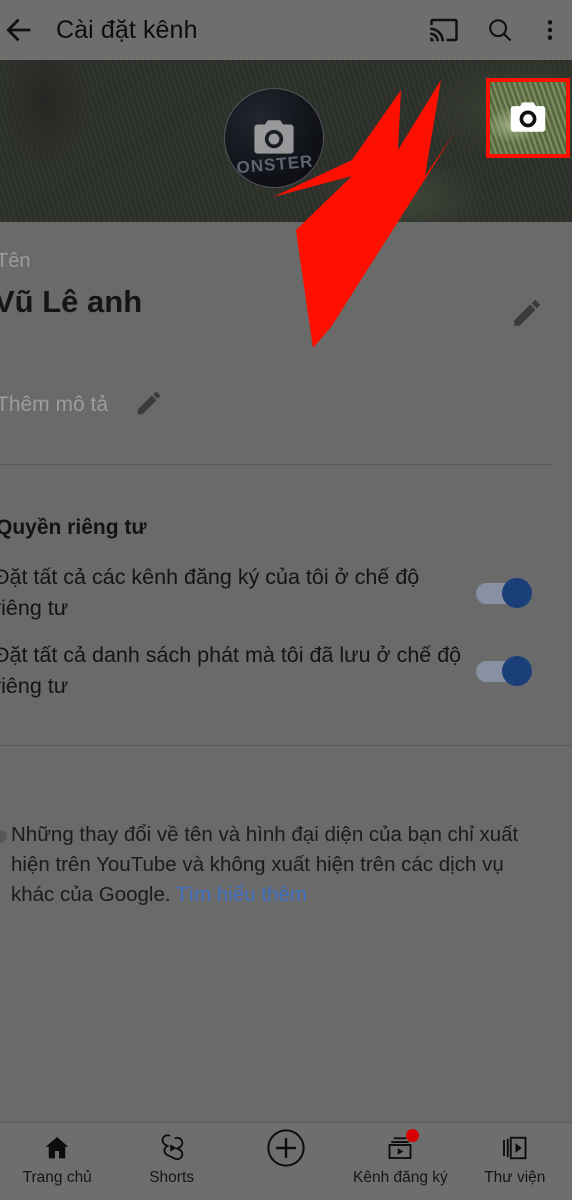 The width and height of the screenshot is (572, 1200). I want to click on more-vert-icon, so click(550, 30).